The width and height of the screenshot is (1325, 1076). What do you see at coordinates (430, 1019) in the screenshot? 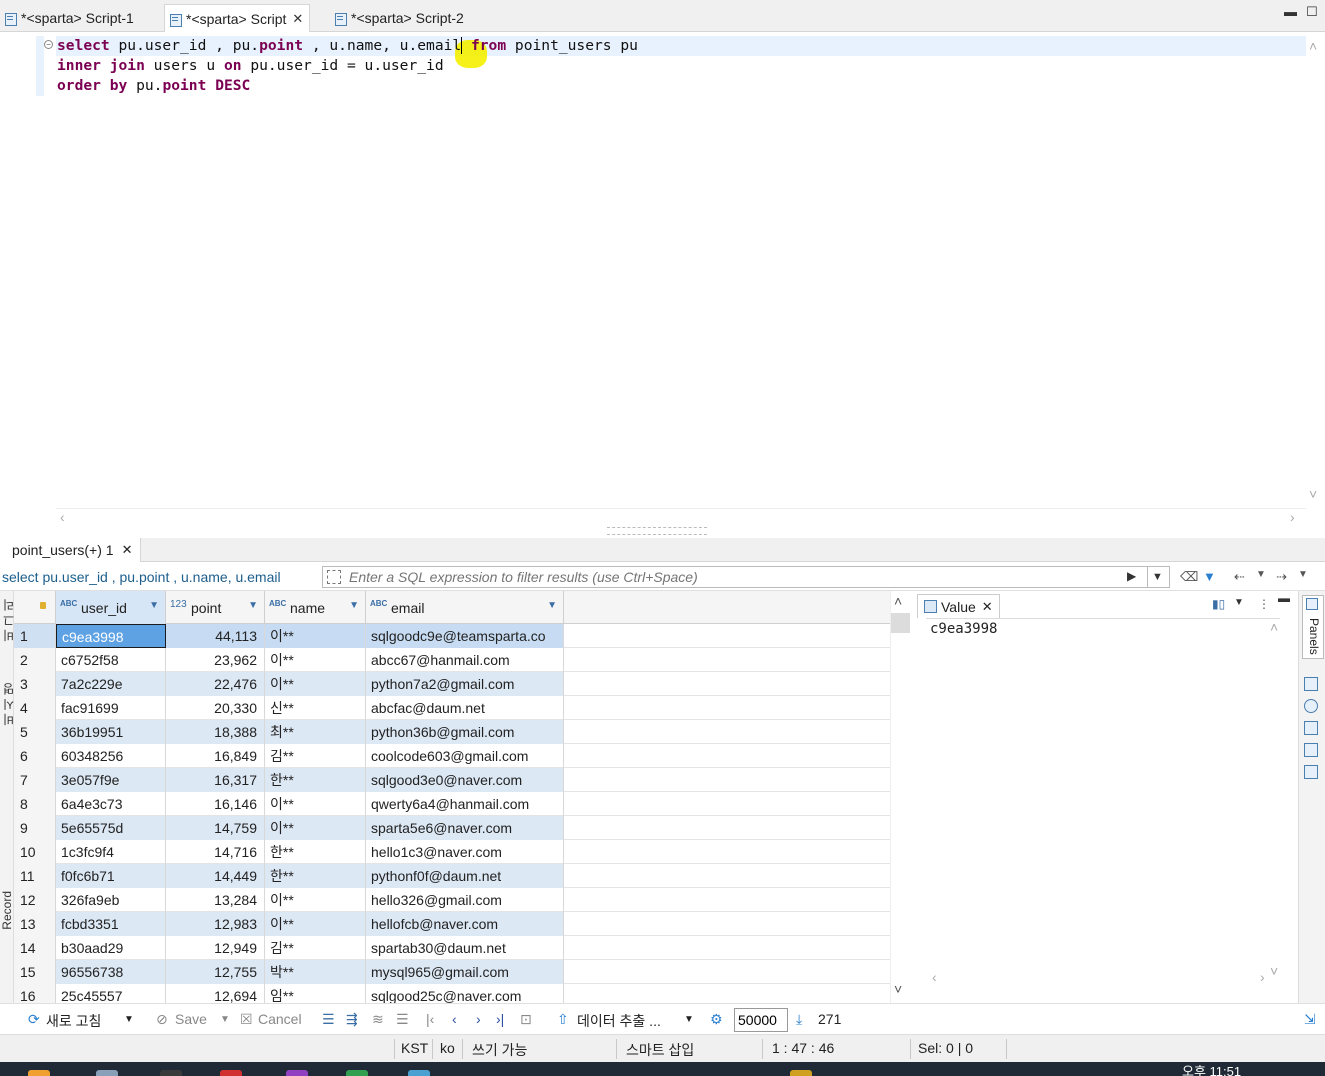
I see `first-page-icon: |‹` at bounding box center [430, 1019].